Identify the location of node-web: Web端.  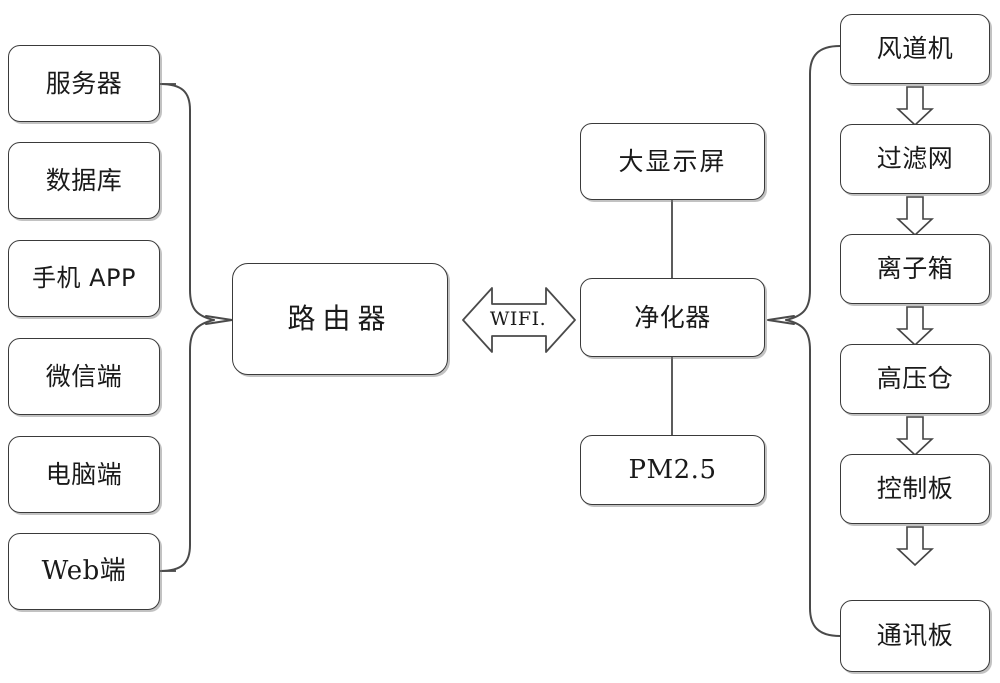
(84, 571).